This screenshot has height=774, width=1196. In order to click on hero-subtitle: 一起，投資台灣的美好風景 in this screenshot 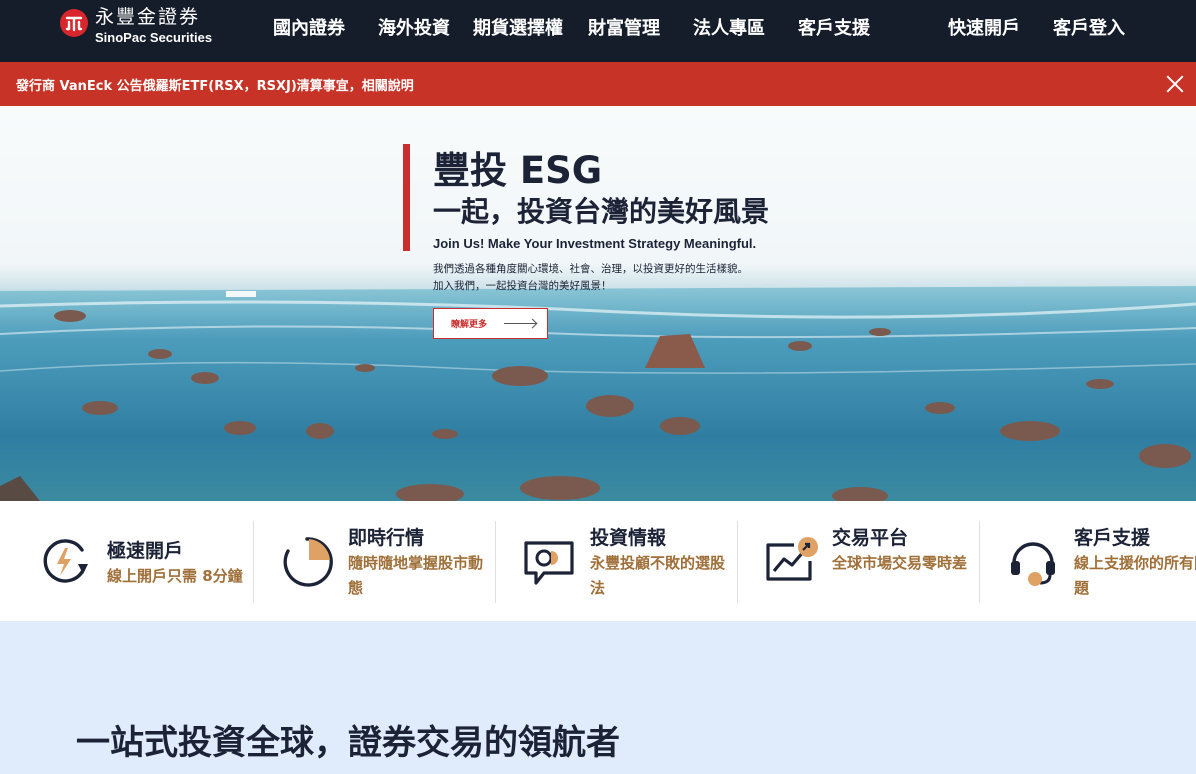, I will do `click(601, 211)`.